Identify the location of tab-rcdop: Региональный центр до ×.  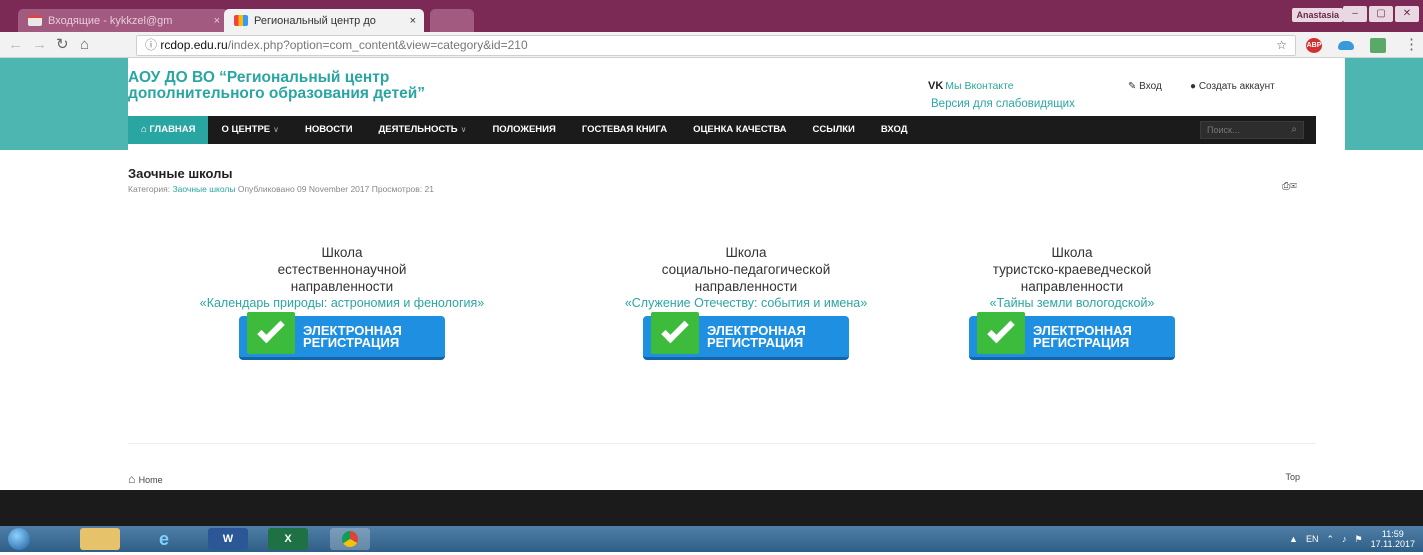
(324, 20).